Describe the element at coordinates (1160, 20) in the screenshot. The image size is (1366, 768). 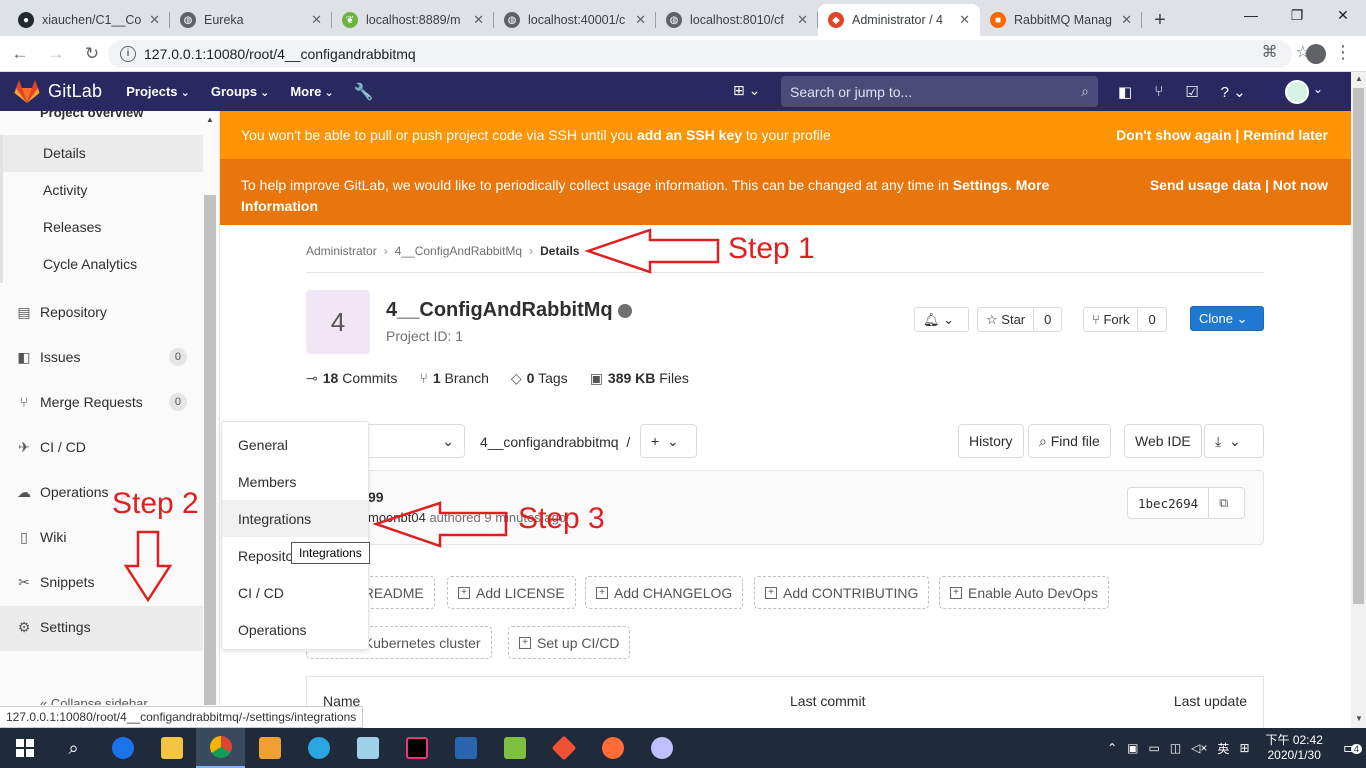
I see `new-tab-button: +` at that location.